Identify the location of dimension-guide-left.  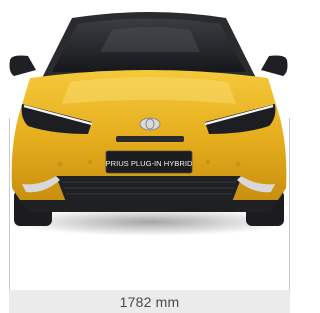
(9, 204).